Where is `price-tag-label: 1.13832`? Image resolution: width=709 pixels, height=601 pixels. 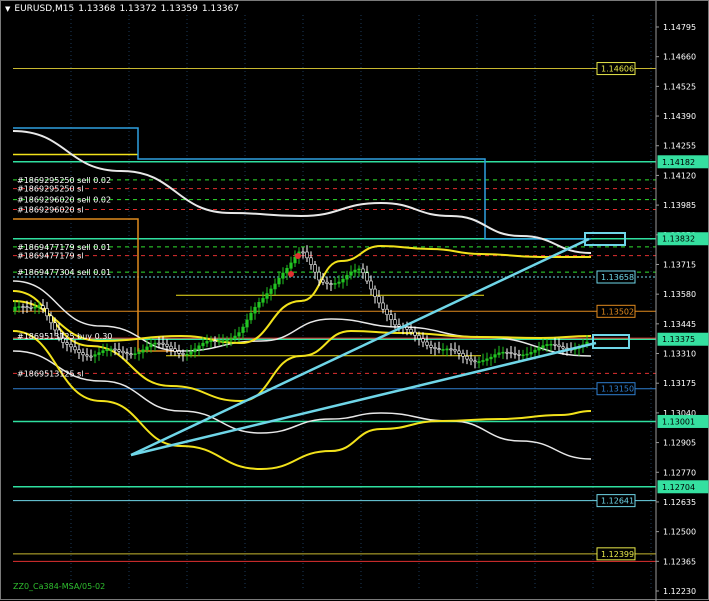
price-tag-label: 1.13832 is located at coordinates (678, 239).